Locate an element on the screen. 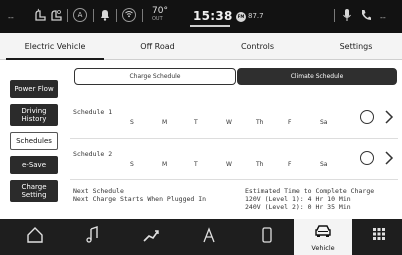 The width and height of the screenshot is (402, 255). sidebar-item-power-flow: Power Flow is located at coordinates (34, 89).